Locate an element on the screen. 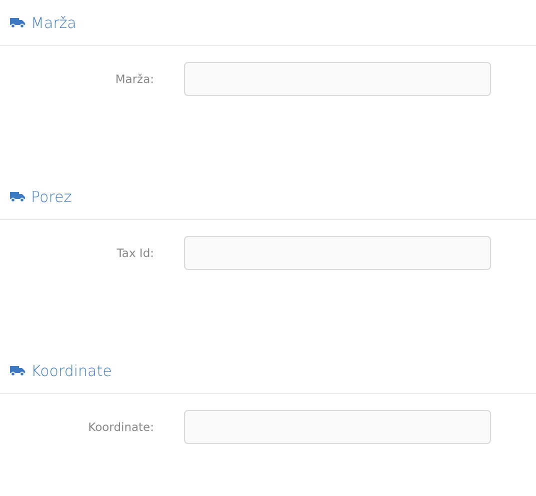  field-label: Tax Id: is located at coordinates (135, 253).